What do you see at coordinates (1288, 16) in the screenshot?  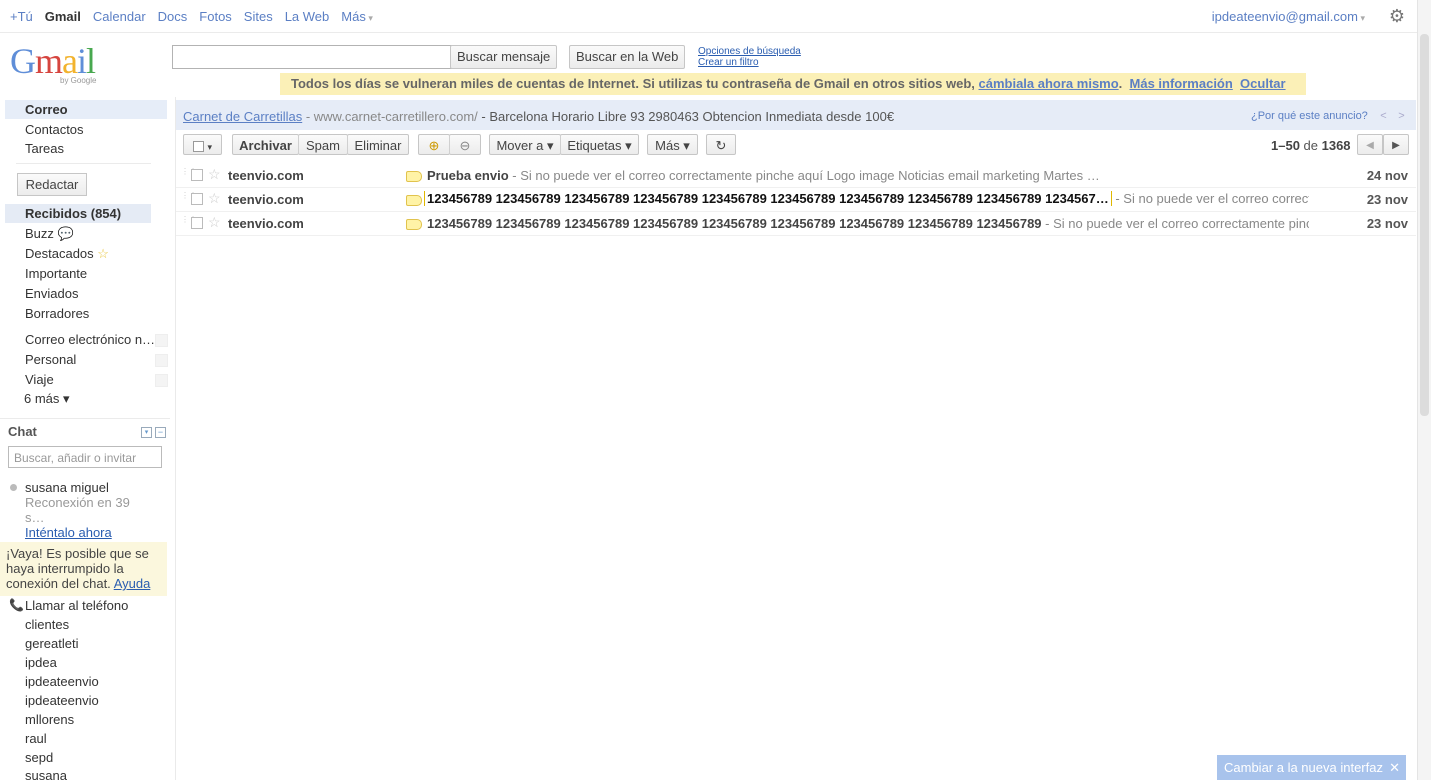 I see `account-menu: ipdeateenvio@gmail.com` at bounding box center [1288, 16].